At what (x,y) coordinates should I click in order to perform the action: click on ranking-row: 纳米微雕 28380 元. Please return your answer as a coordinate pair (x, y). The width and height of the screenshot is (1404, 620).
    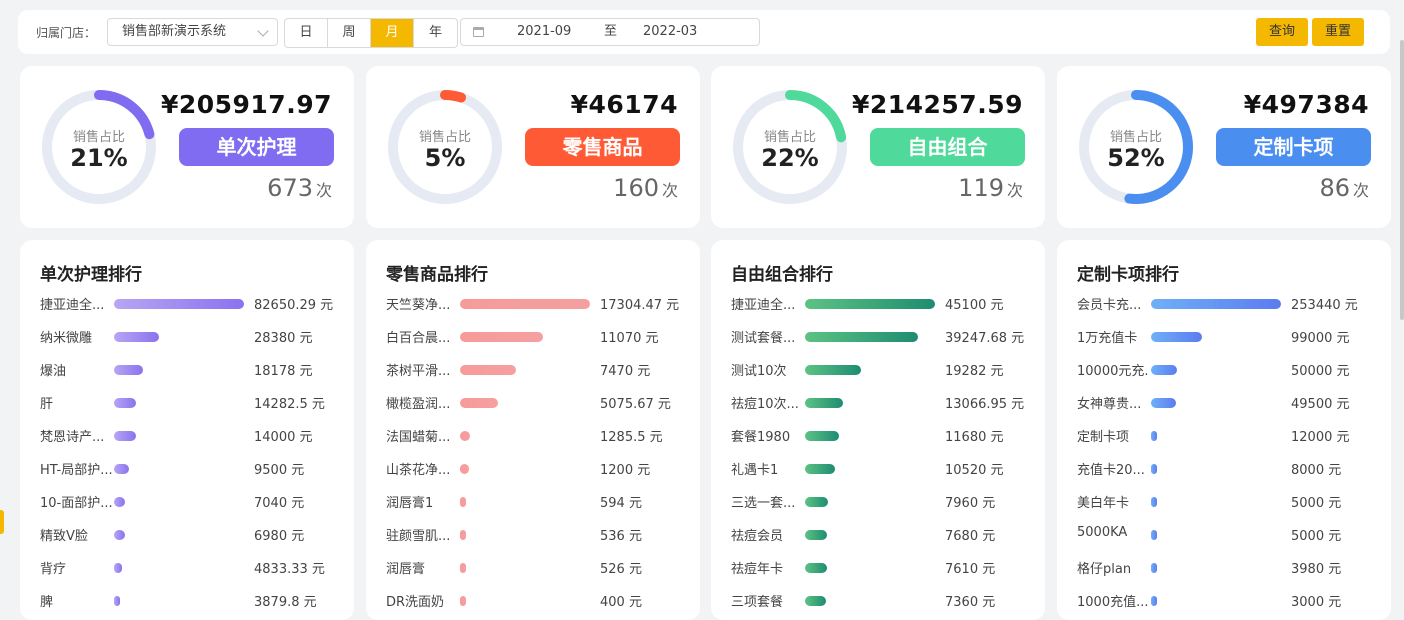
    Looking at the image, I should click on (187, 337).